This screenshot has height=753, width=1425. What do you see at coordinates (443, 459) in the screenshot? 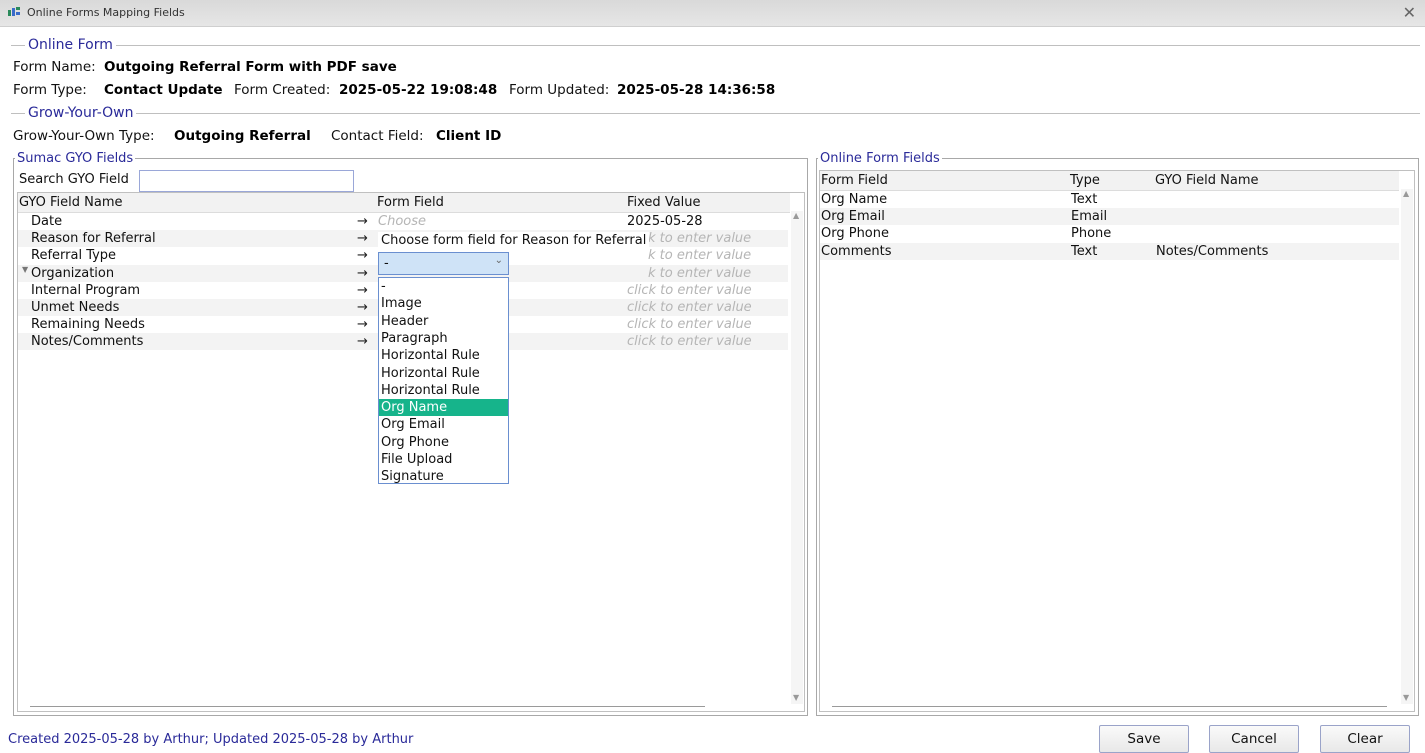
I see `dropdown-option: File Upload` at bounding box center [443, 459].